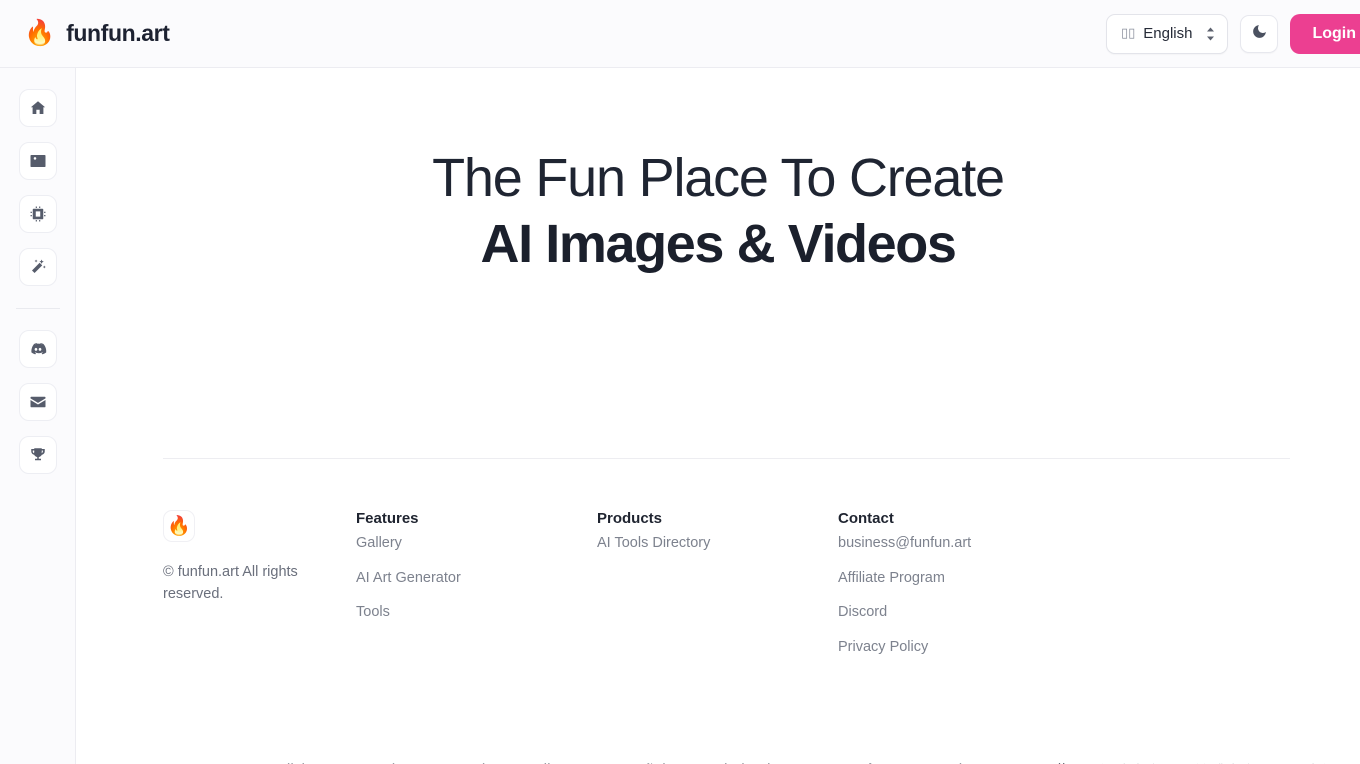  I want to click on top-header-bar: 🔥 funfun.art ▯▯ English Login, so click(680, 34).